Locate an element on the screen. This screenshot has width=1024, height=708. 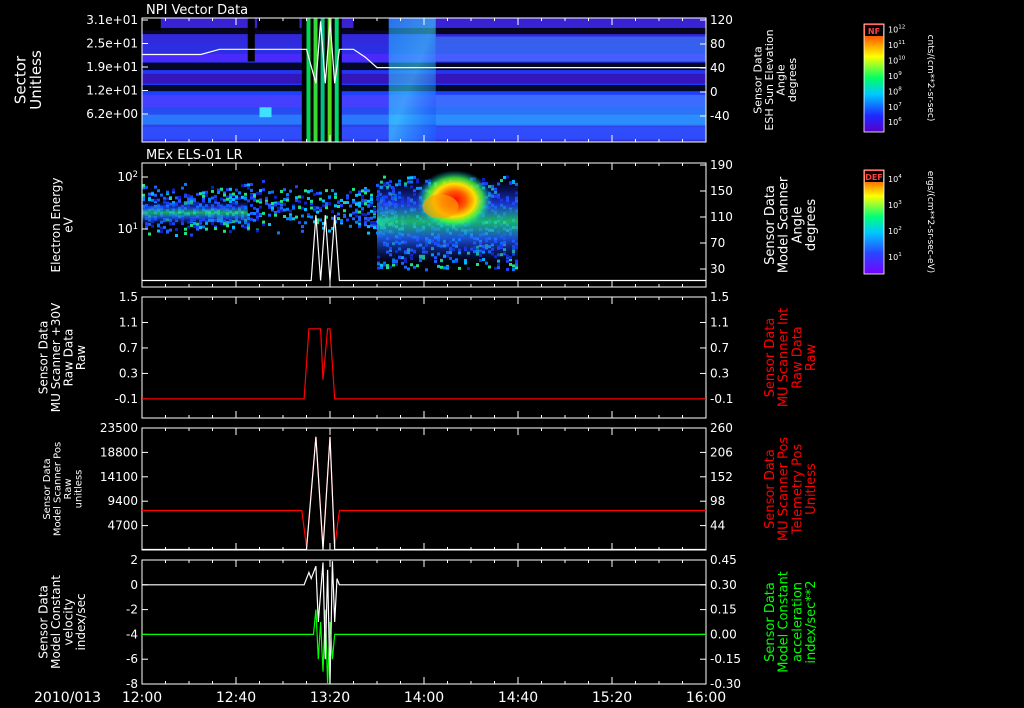
x-tick-label: 16:00 is located at coordinates (706, 698).